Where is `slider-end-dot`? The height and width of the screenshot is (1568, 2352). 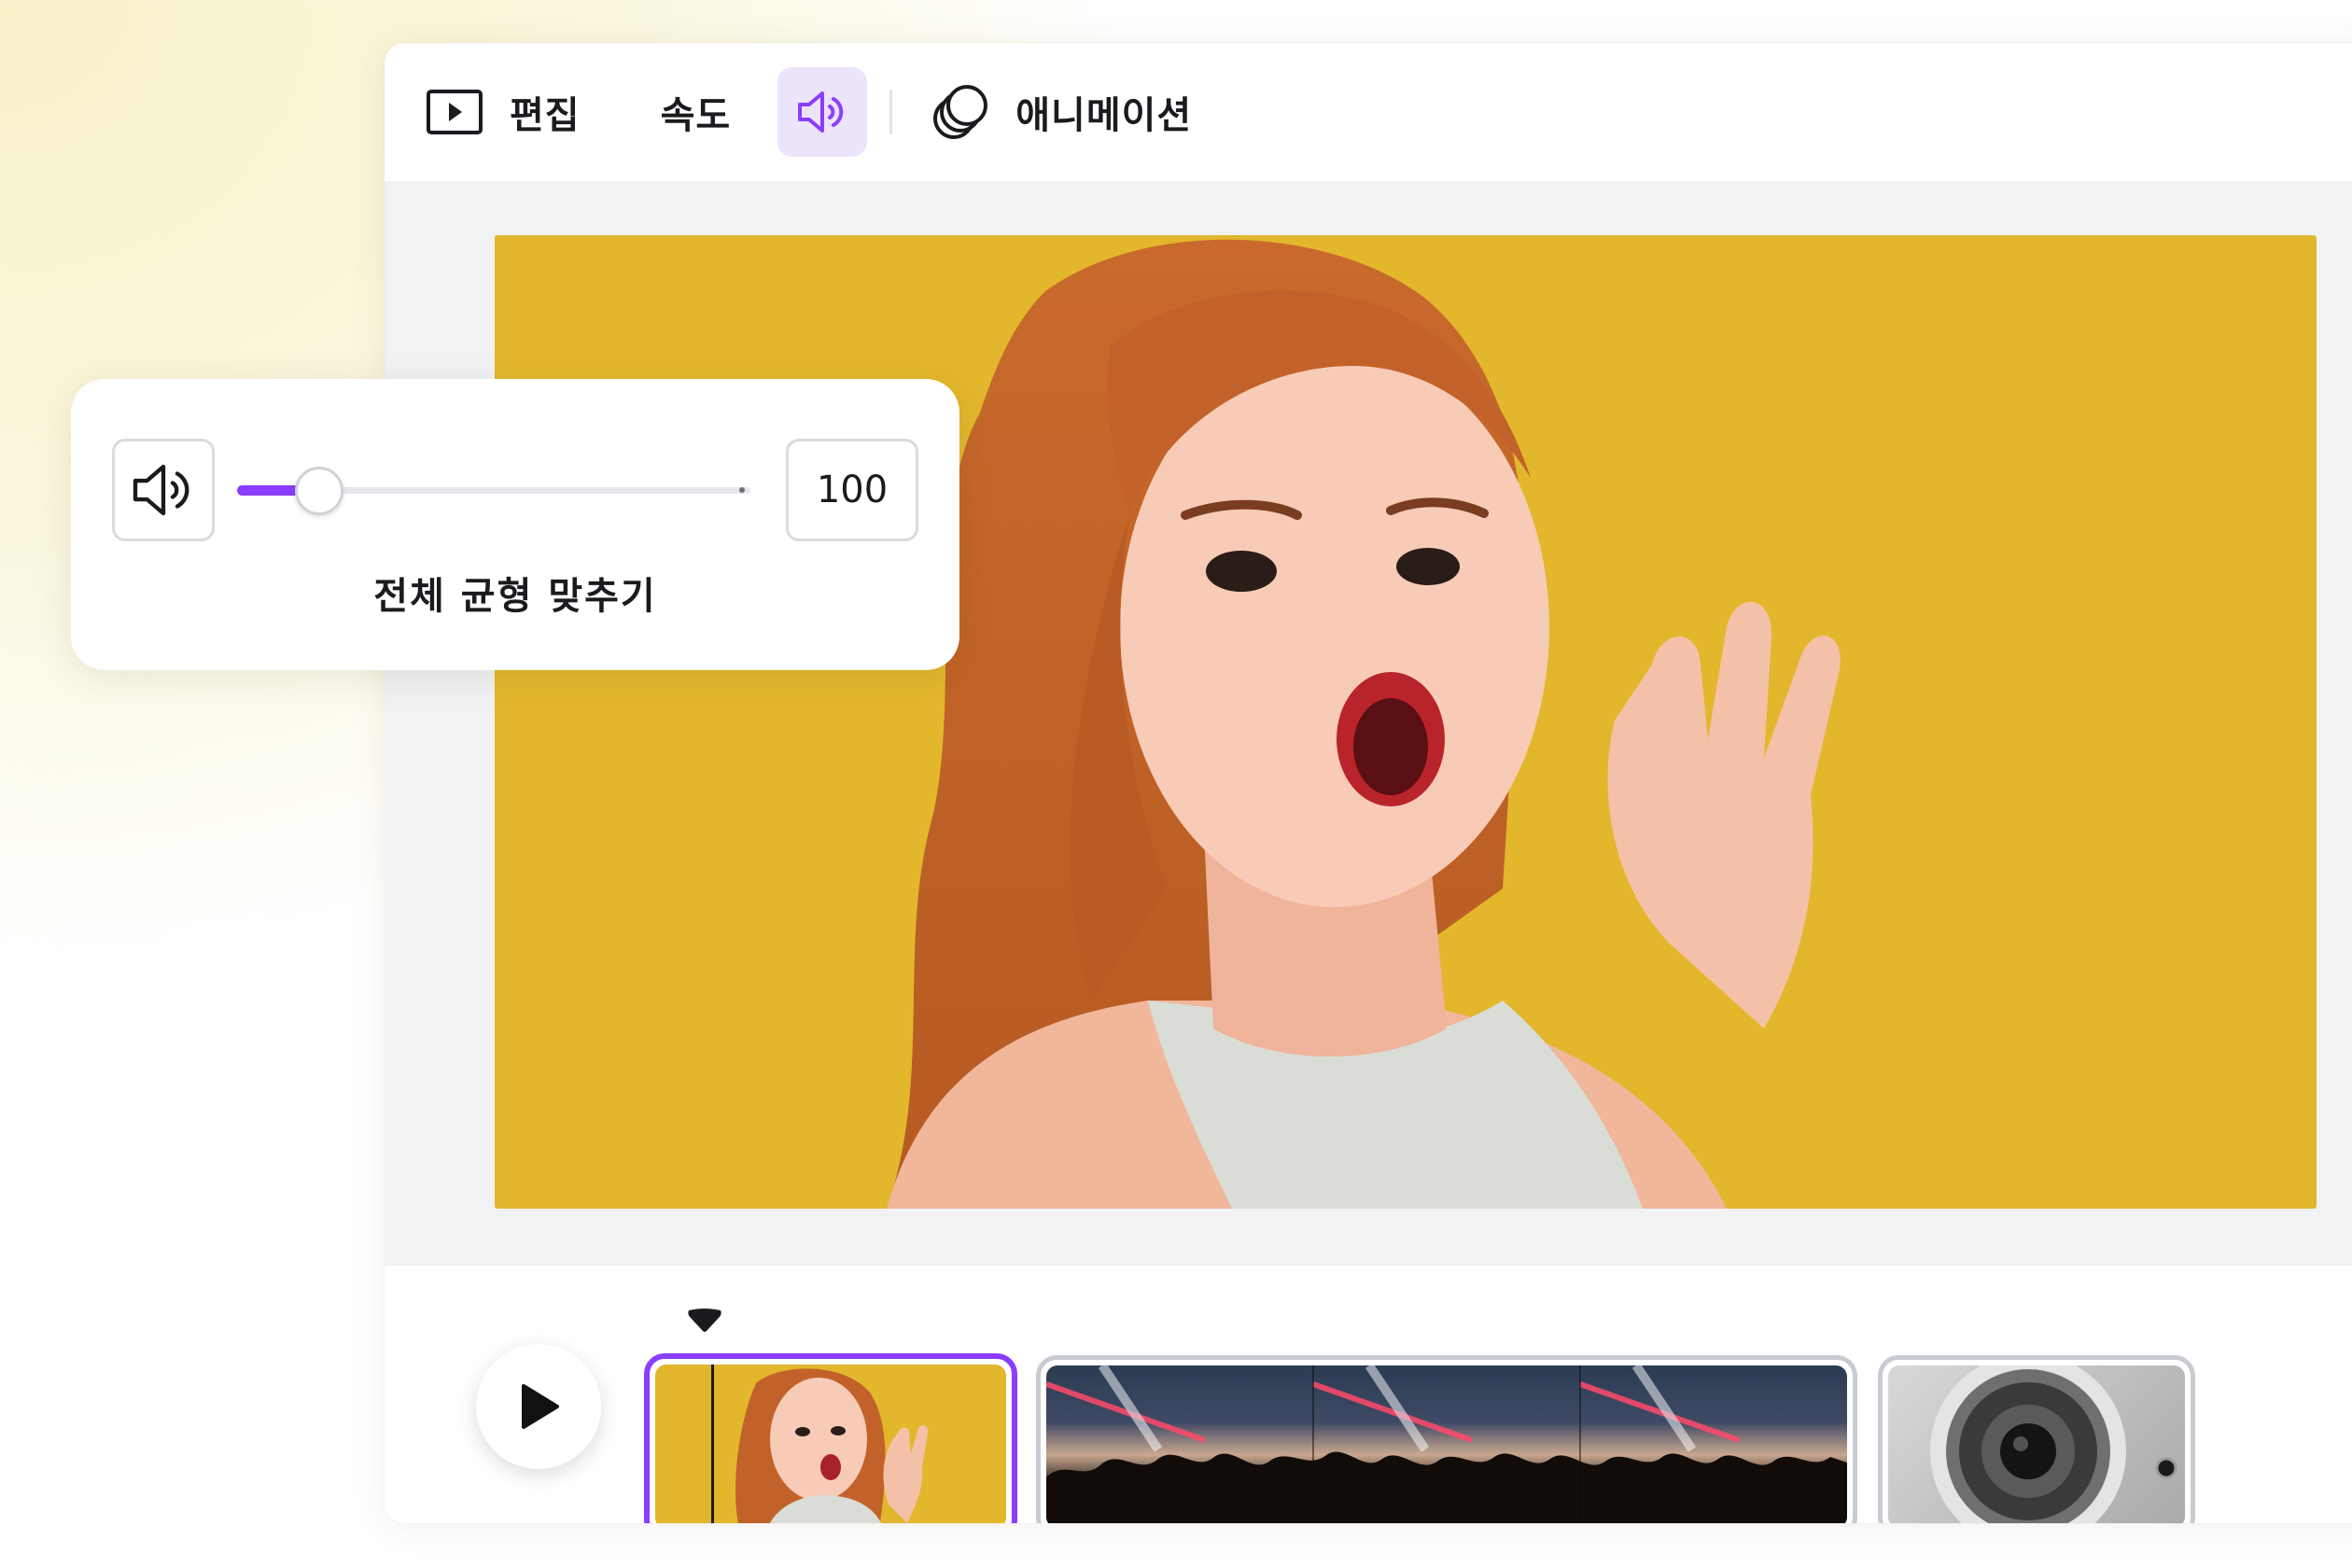
slider-end-dot is located at coordinates (742, 490).